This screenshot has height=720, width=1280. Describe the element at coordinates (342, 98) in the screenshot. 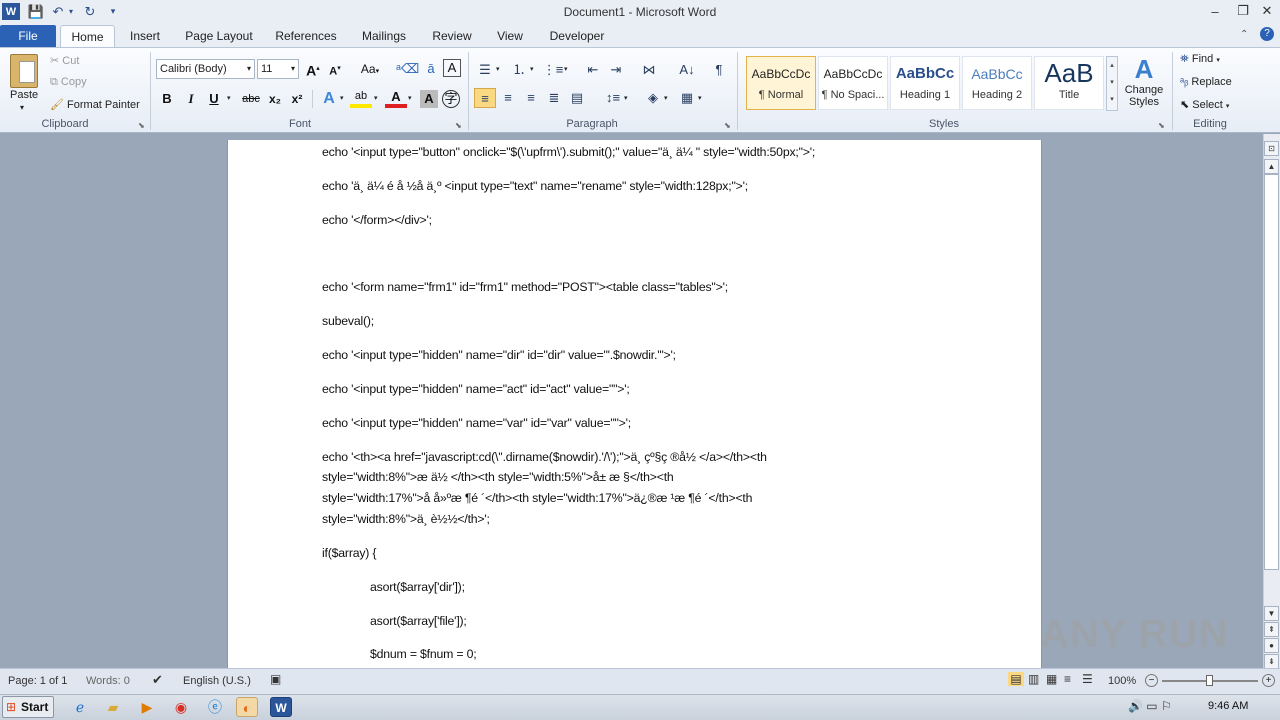

I see `text-effects-dropdown-icon: ▾` at that location.